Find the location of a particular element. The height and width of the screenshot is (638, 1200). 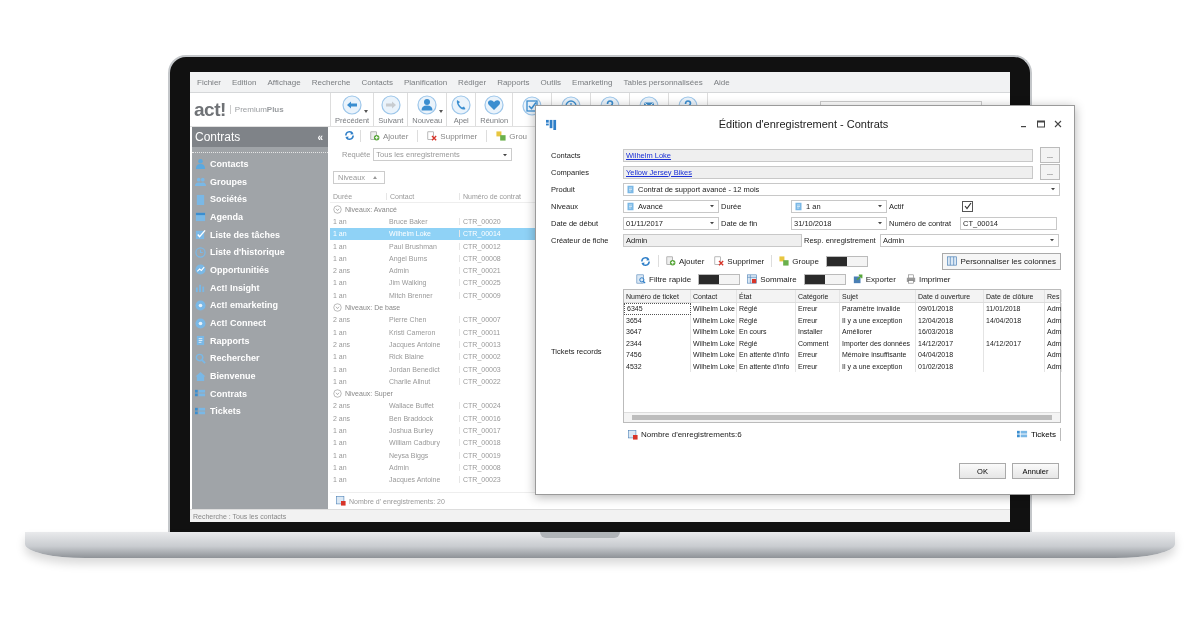

sidebar-item: Sociétés is located at coordinates (260, 199).